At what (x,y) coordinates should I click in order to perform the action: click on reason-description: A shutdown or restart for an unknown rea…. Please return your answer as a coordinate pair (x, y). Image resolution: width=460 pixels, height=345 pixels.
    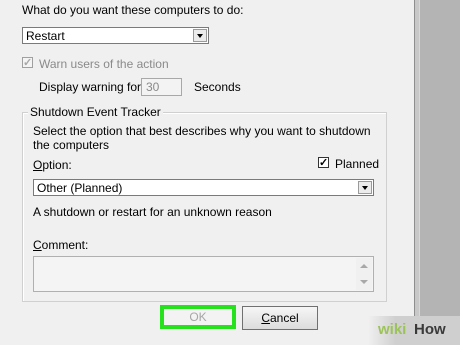
    Looking at the image, I should click on (152, 212).